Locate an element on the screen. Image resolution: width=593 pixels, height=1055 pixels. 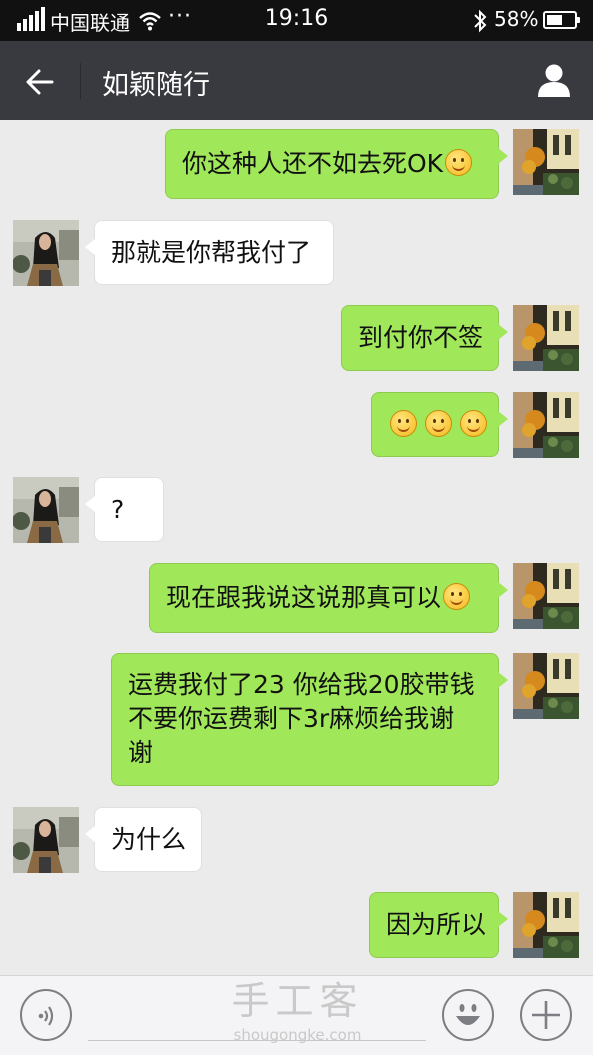
more-button is located at coordinates (546, 1015).